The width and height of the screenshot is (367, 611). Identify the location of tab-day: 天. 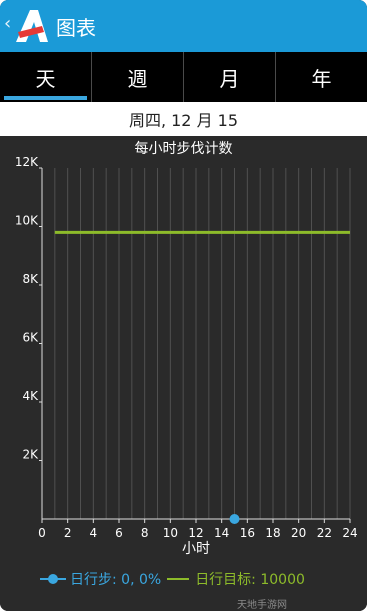
(46, 77).